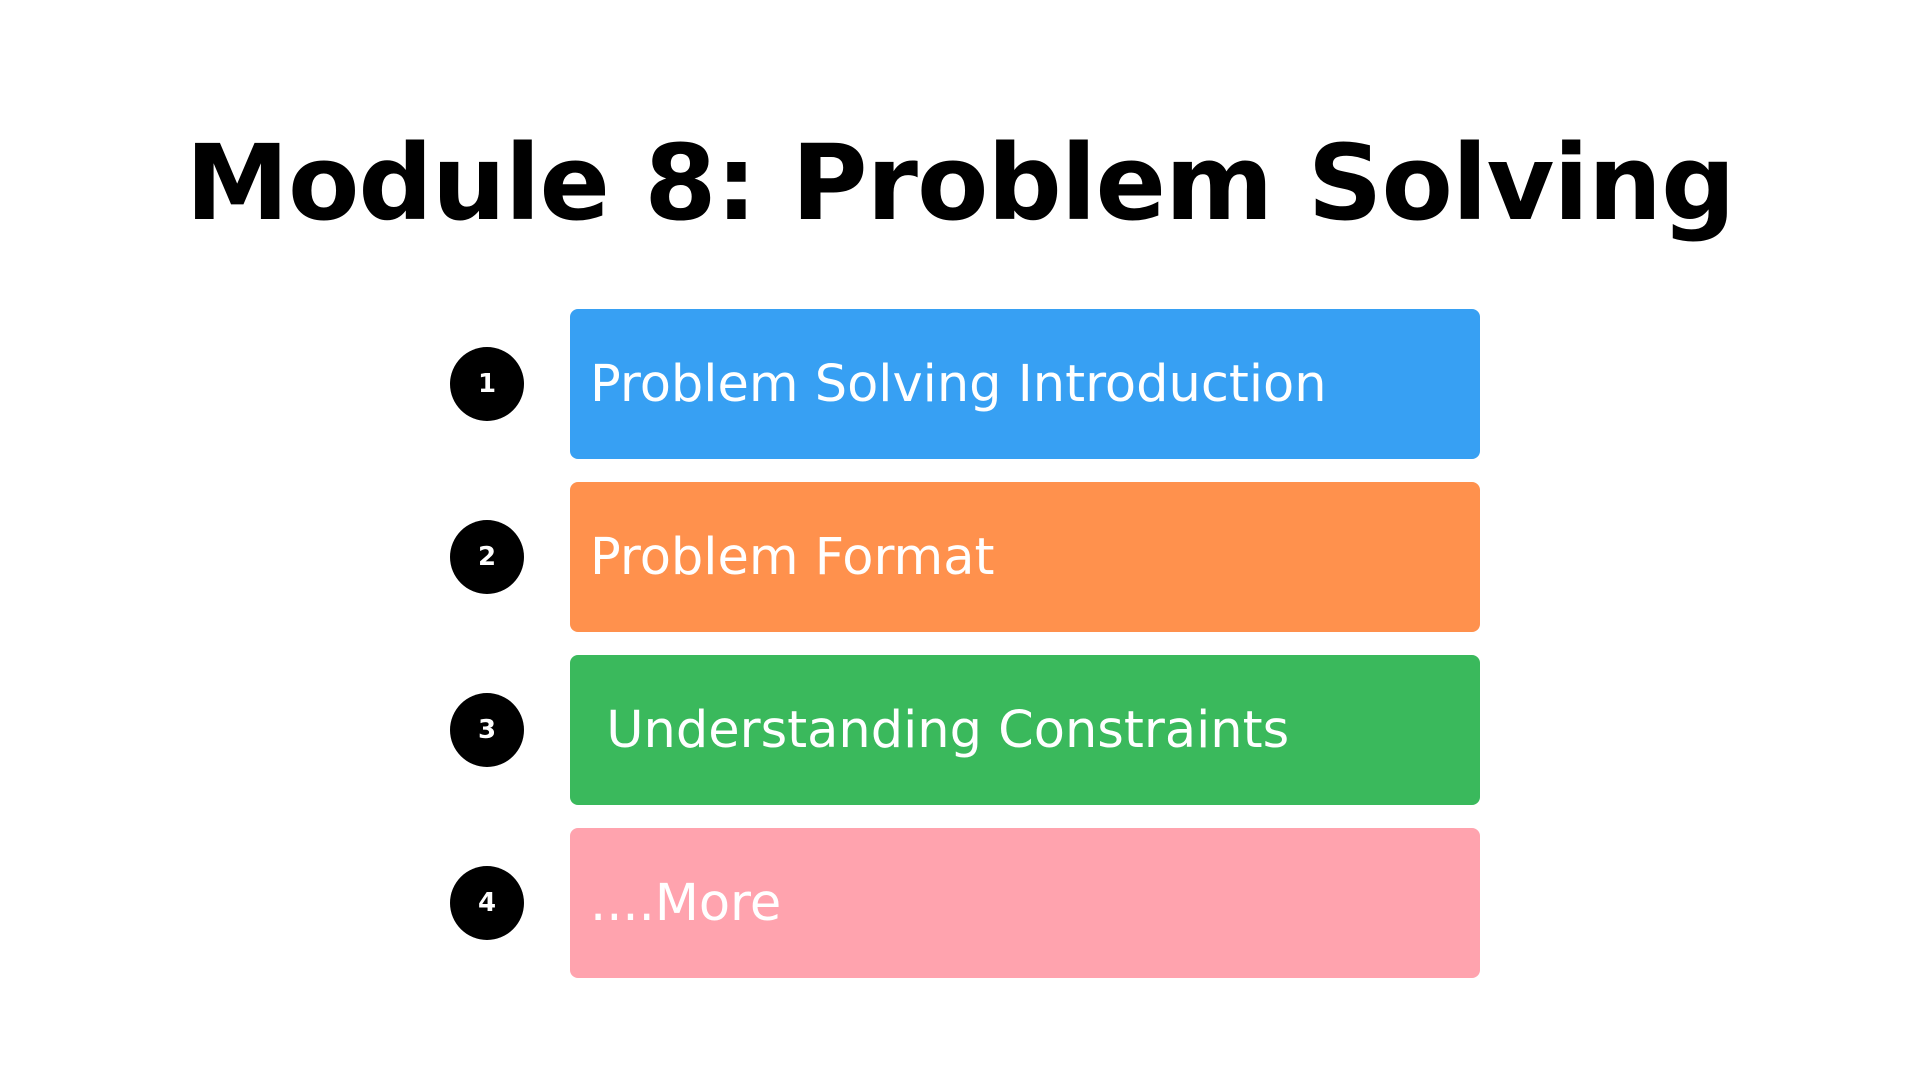 Image resolution: width=1920 pixels, height=1080 pixels. Describe the element at coordinates (940, 730) in the screenshot. I see `topic-label: Understanding Constraints` at that location.